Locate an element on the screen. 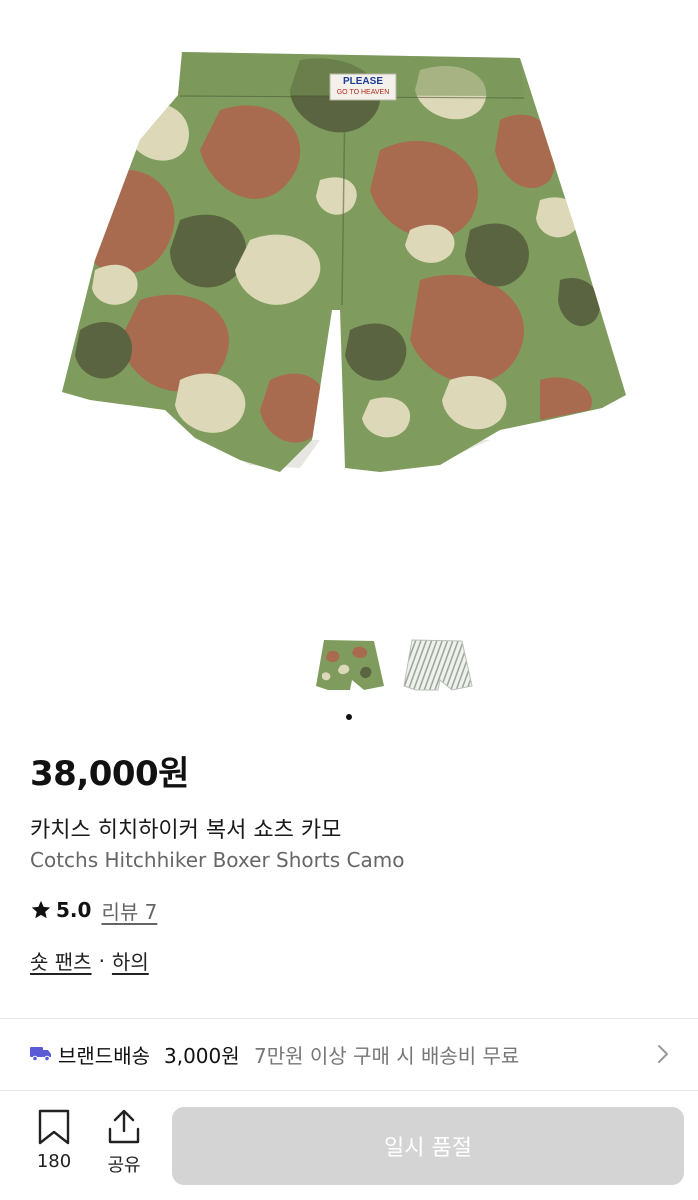 Image resolution: width=698 pixels, height=1200 pixels. shipping-condition: 7만원 이상 구매 시 배송비 무료 is located at coordinates (387, 1056).